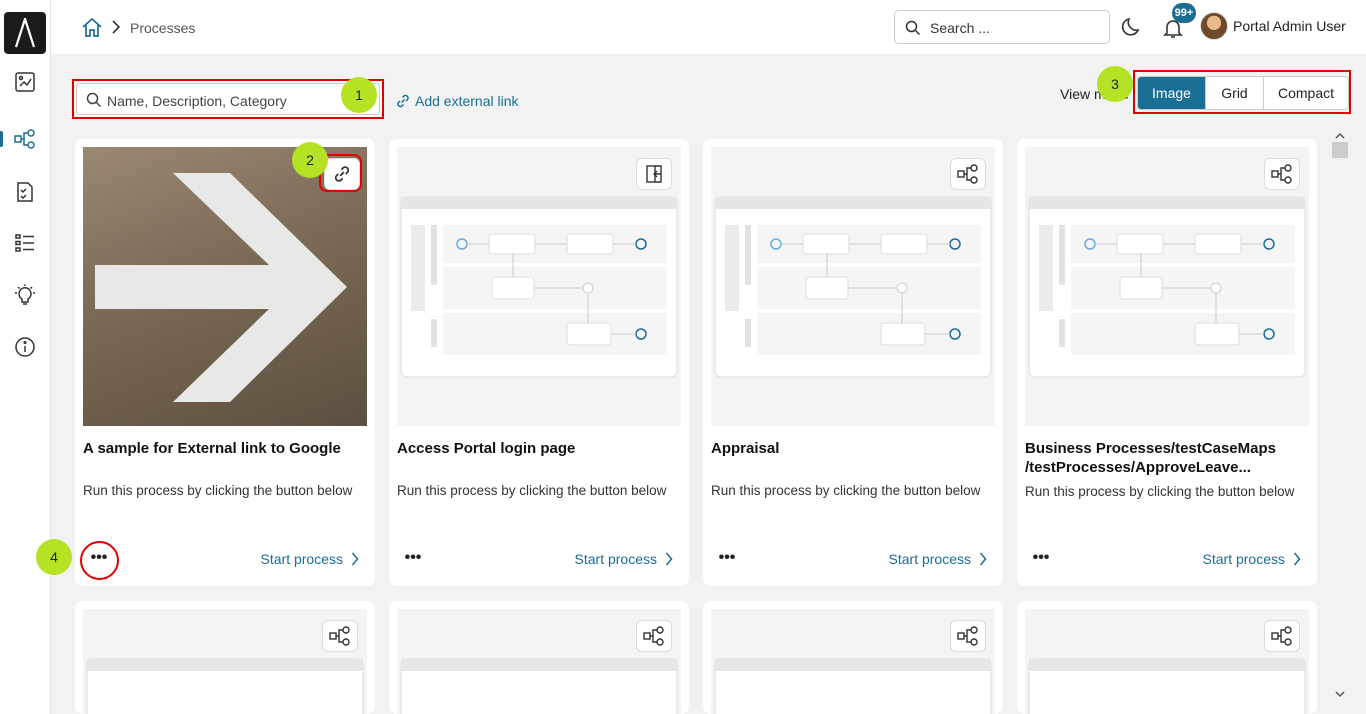  What do you see at coordinates (1, 139) in the screenshot?
I see `active-indicator` at bounding box center [1, 139].